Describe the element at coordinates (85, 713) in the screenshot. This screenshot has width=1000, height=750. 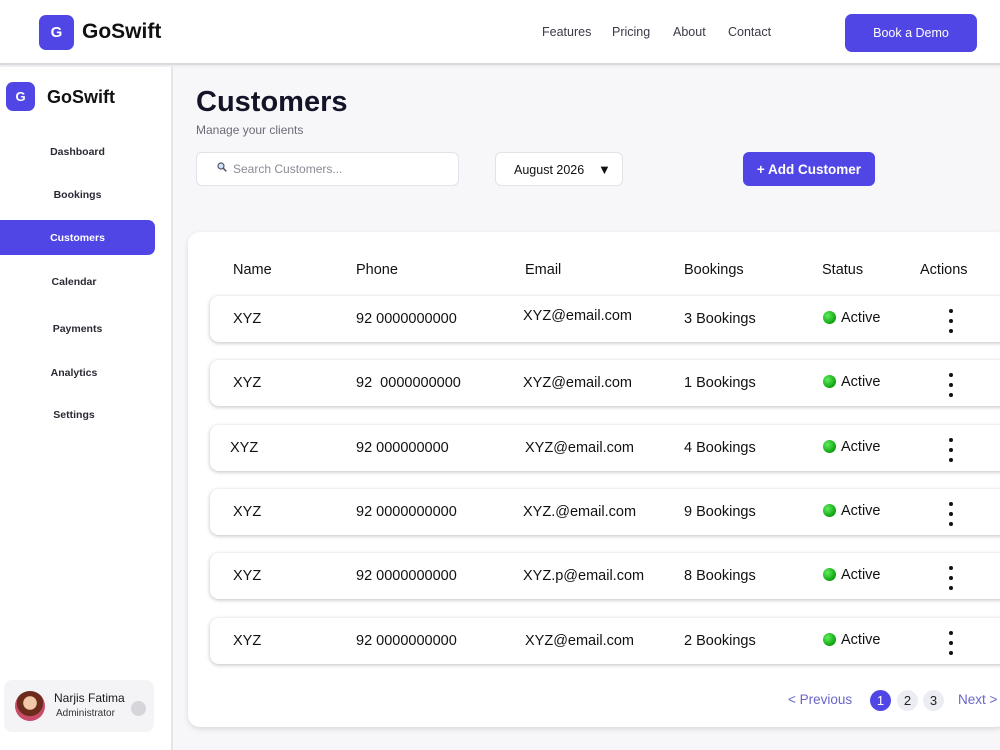
I see `user-role: Administrator` at that location.